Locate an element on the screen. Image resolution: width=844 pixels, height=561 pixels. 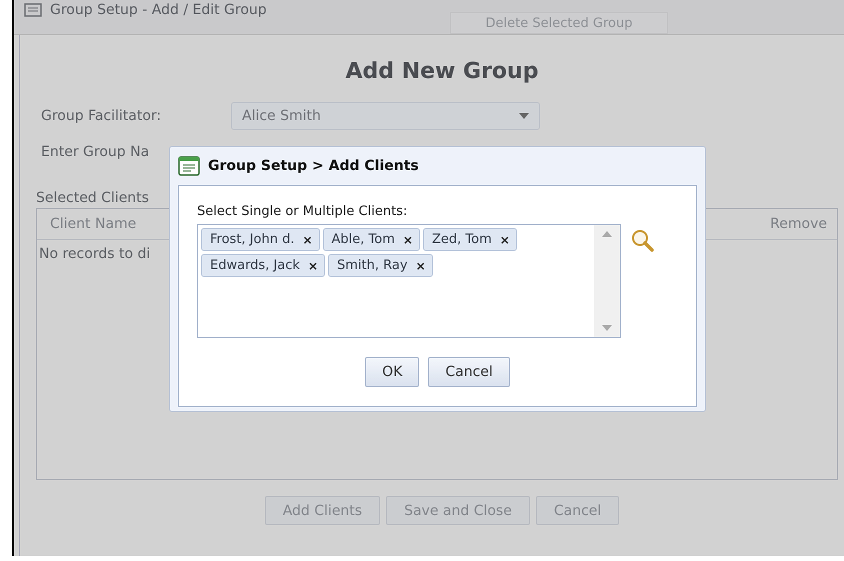
client-name: Zed, Tom is located at coordinates (462, 239).